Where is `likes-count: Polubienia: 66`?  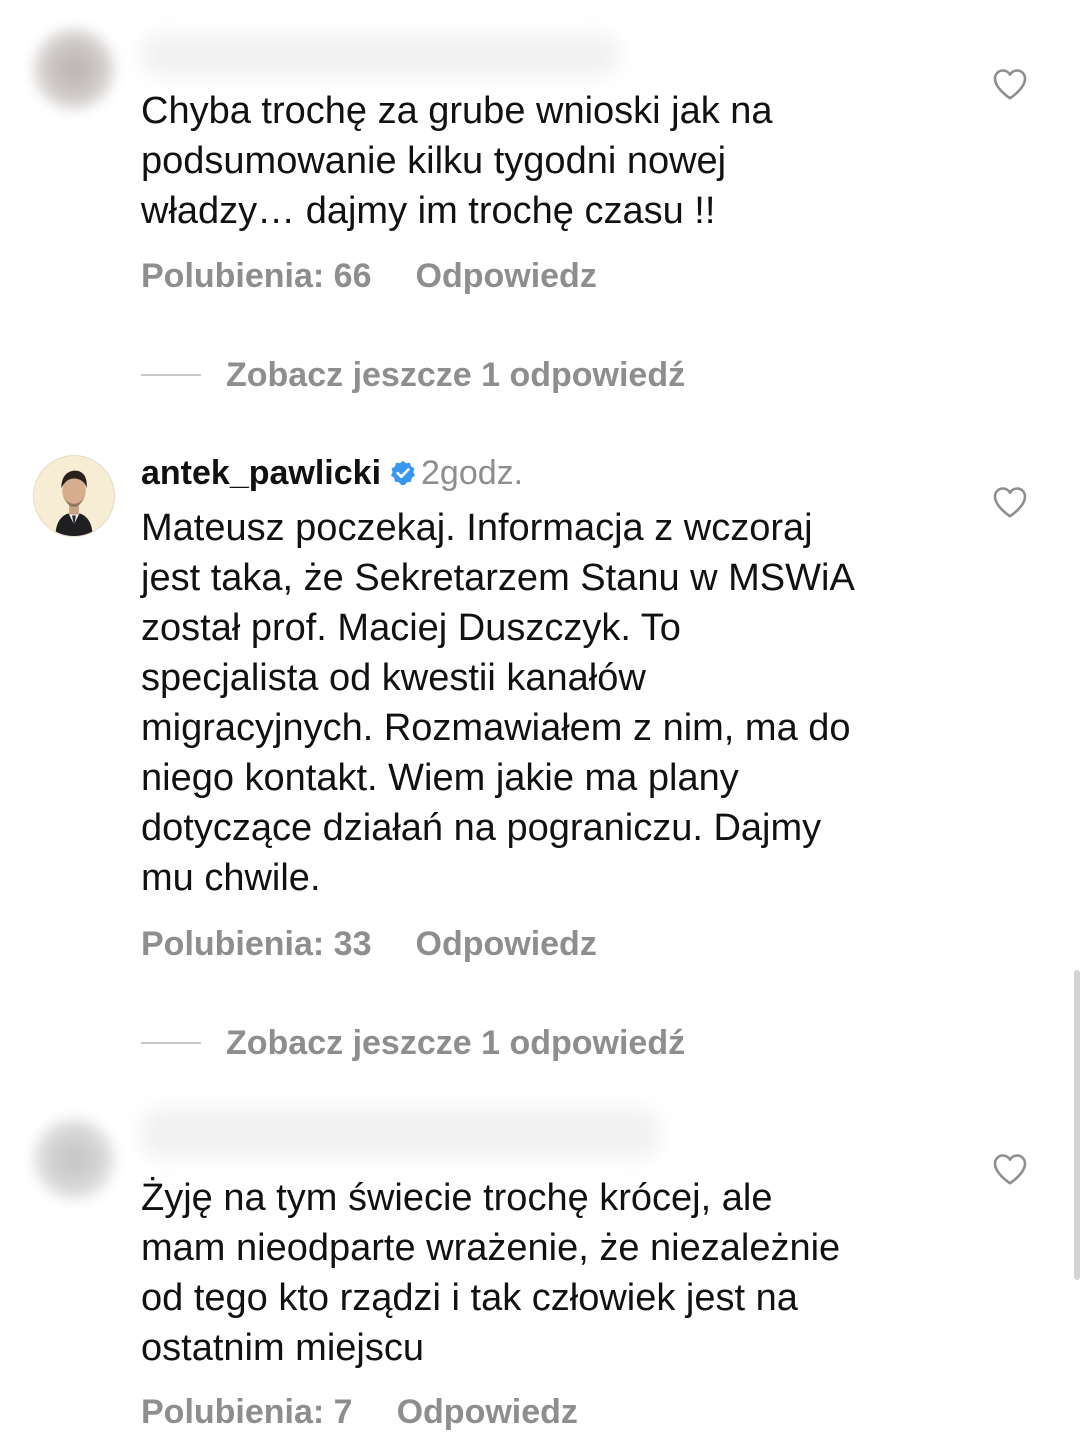 likes-count: Polubienia: 66 is located at coordinates (256, 276).